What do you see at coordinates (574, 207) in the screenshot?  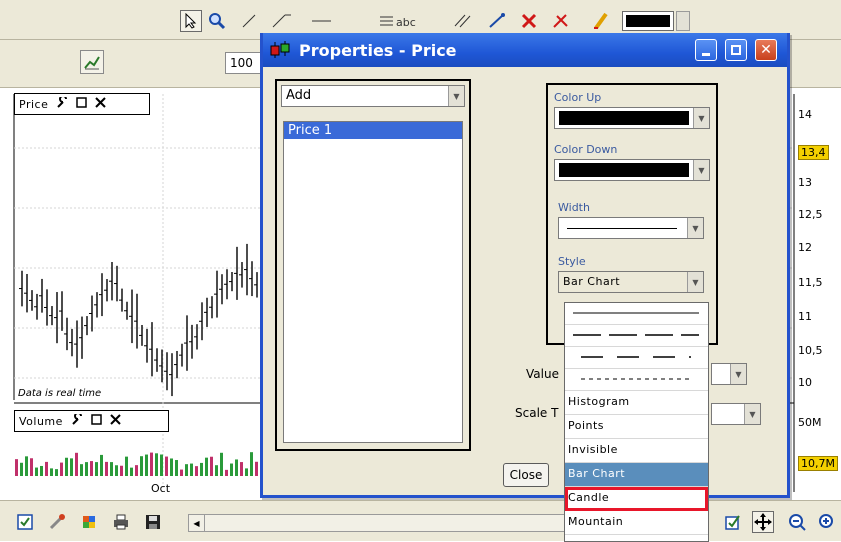 I see `width-label: Width` at bounding box center [574, 207].